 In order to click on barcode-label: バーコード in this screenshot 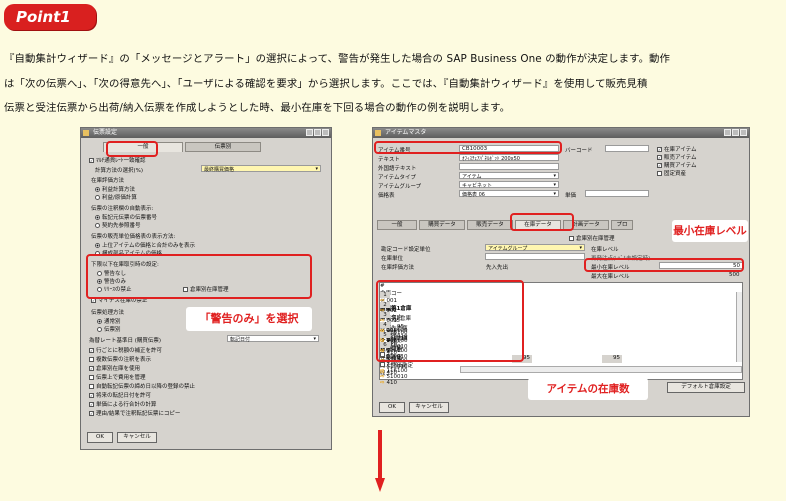, I will do `click(579, 151)`.